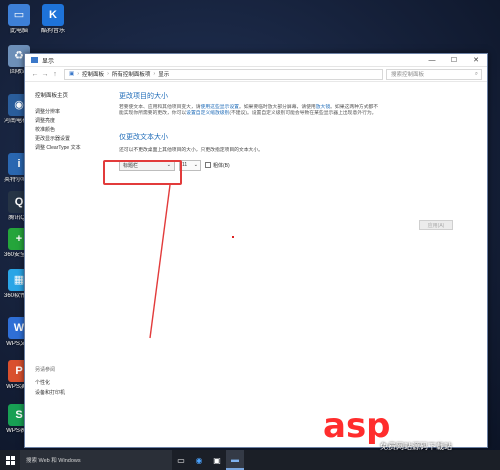 The image size is (500, 470). I want to click on browser-icon: ◉, so click(199, 460).